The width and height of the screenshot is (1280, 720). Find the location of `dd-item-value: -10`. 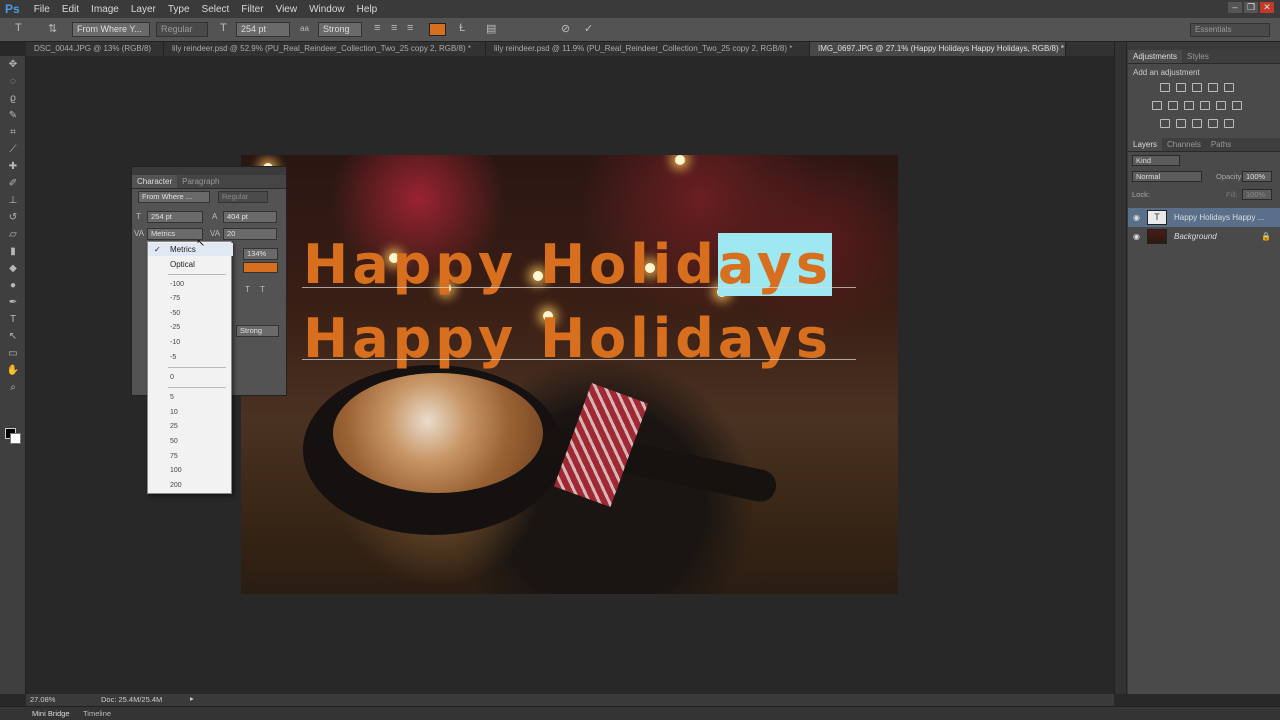

dd-item-value: -10 is located at coordinates (190, 342).